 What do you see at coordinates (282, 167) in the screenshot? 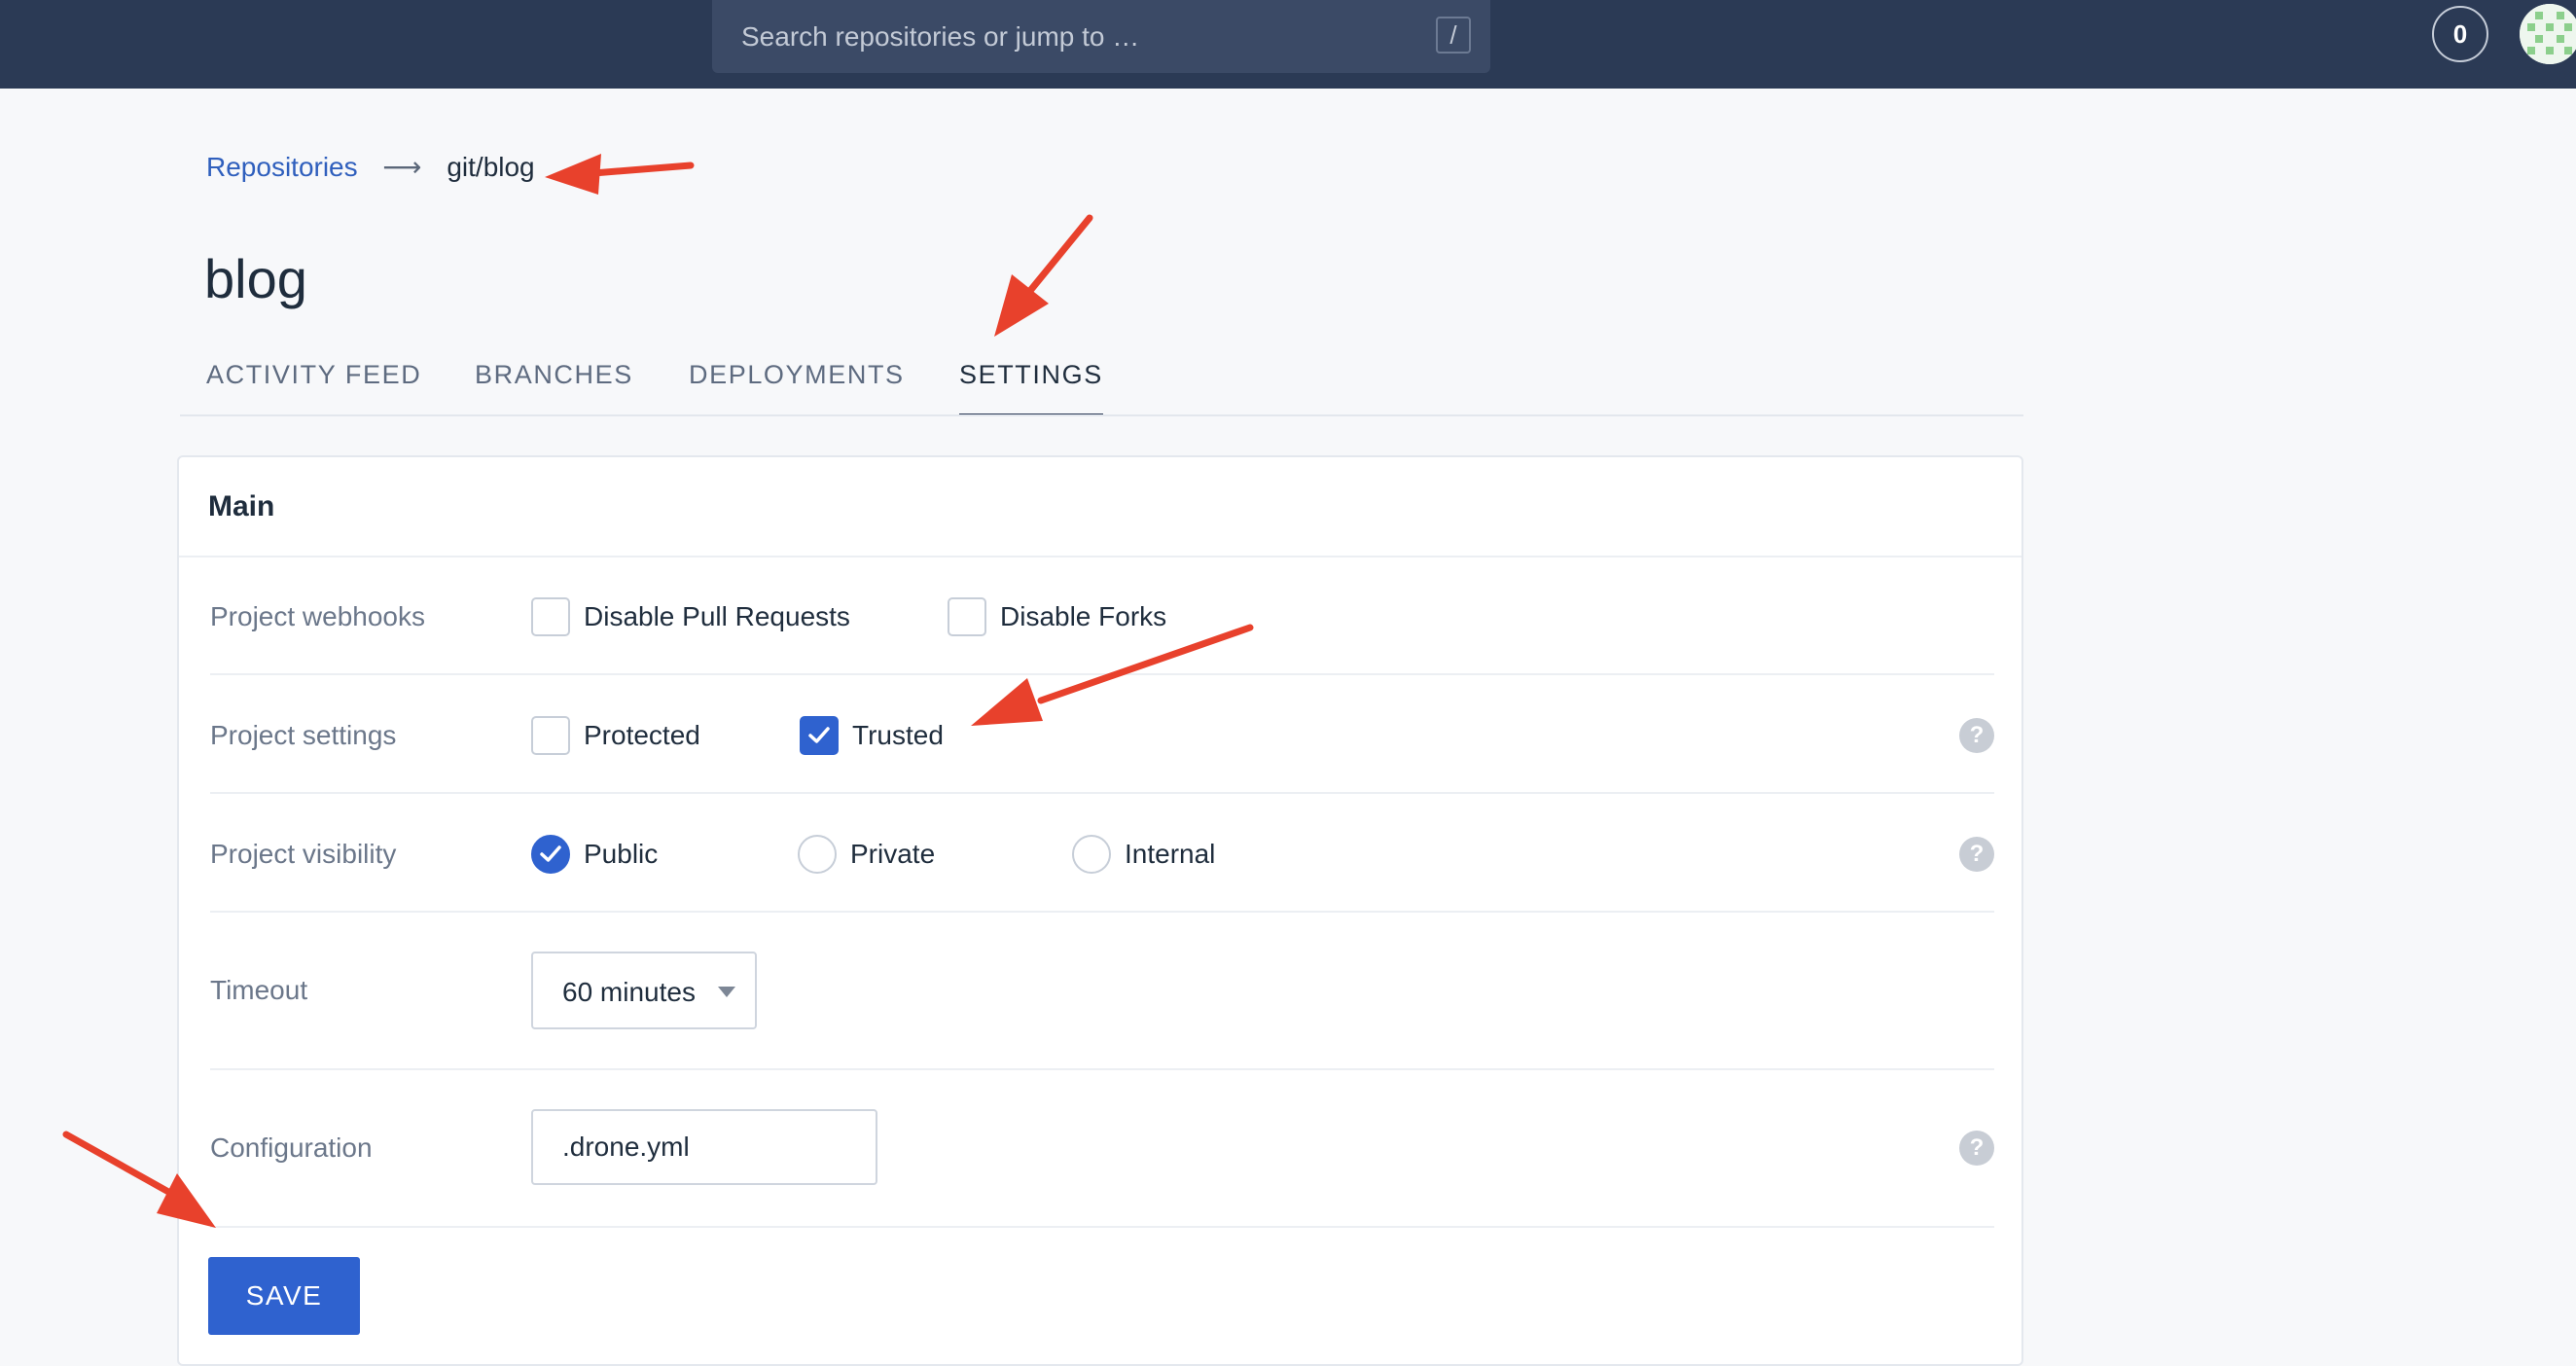
I see `breadcrumb-repositories-link: Repositories` at bounding box center [282, 167].